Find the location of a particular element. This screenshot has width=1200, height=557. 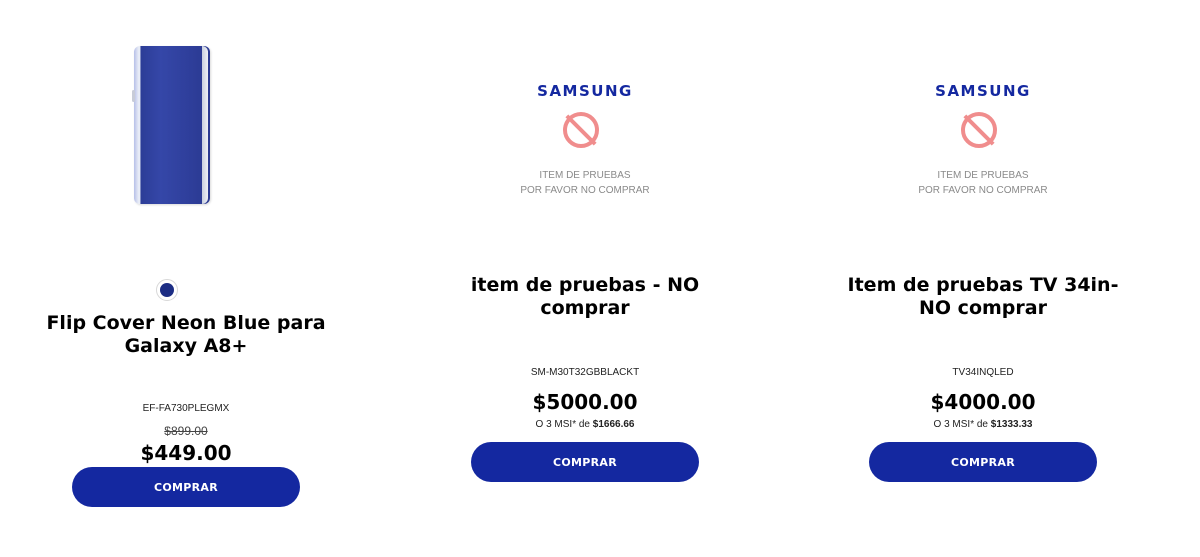

product-title-line: Flip Cover Neon Blue para is located at coordinates (186, 323).